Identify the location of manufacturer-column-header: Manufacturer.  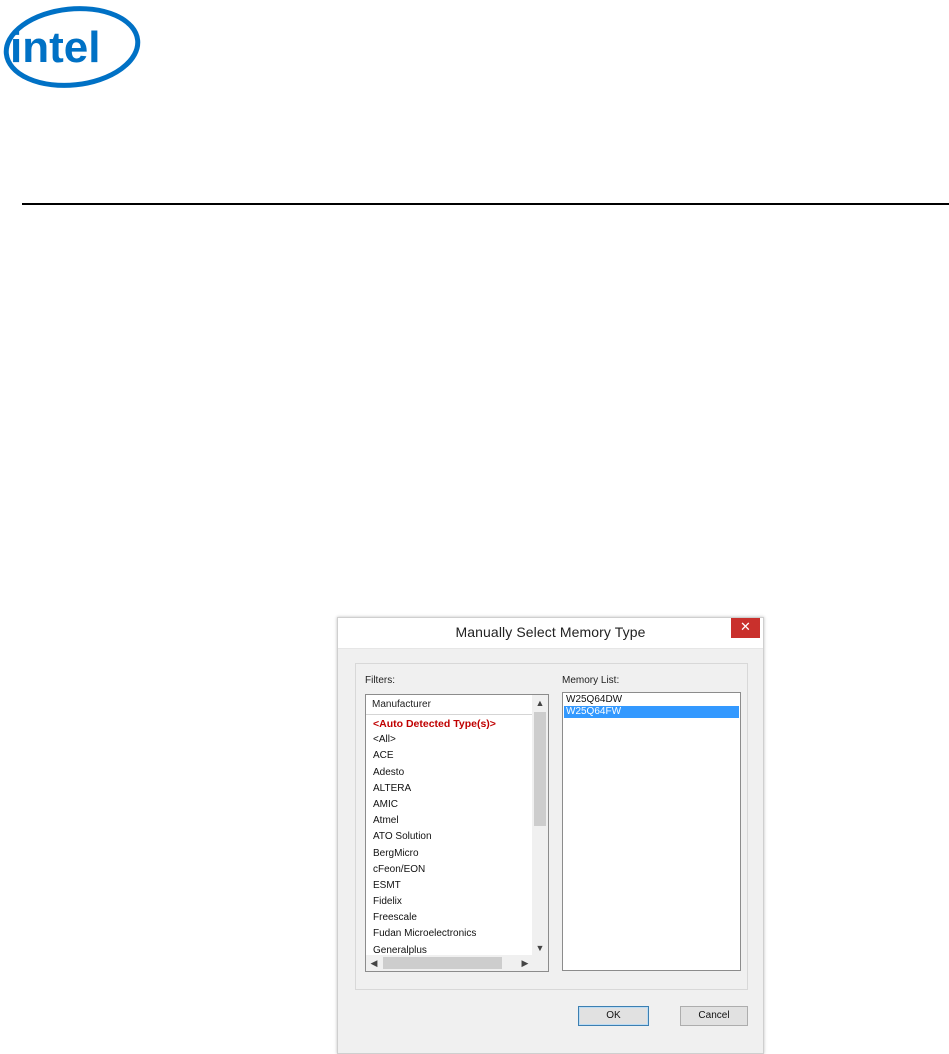
(449, 705).